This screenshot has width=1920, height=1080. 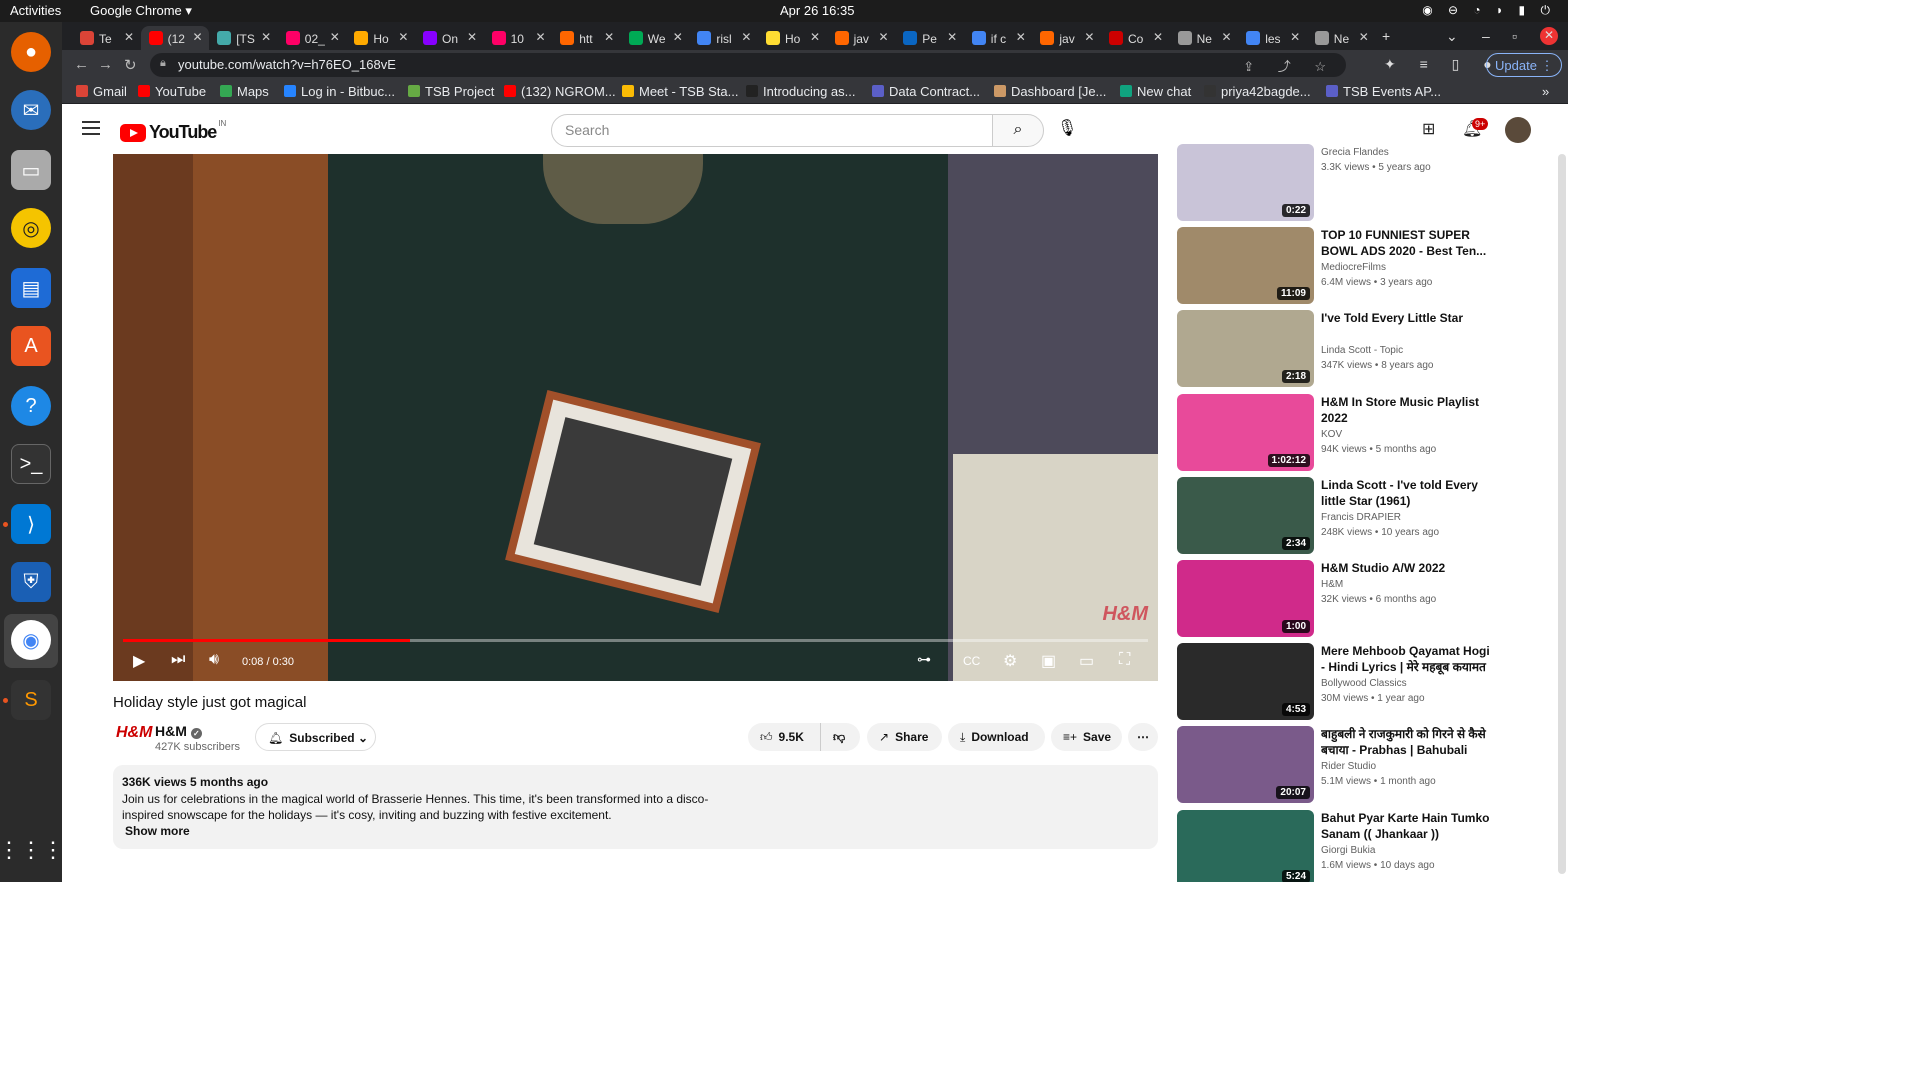 I want to click on video-thumbnail: 11:09, so click(x=1245, y=266).